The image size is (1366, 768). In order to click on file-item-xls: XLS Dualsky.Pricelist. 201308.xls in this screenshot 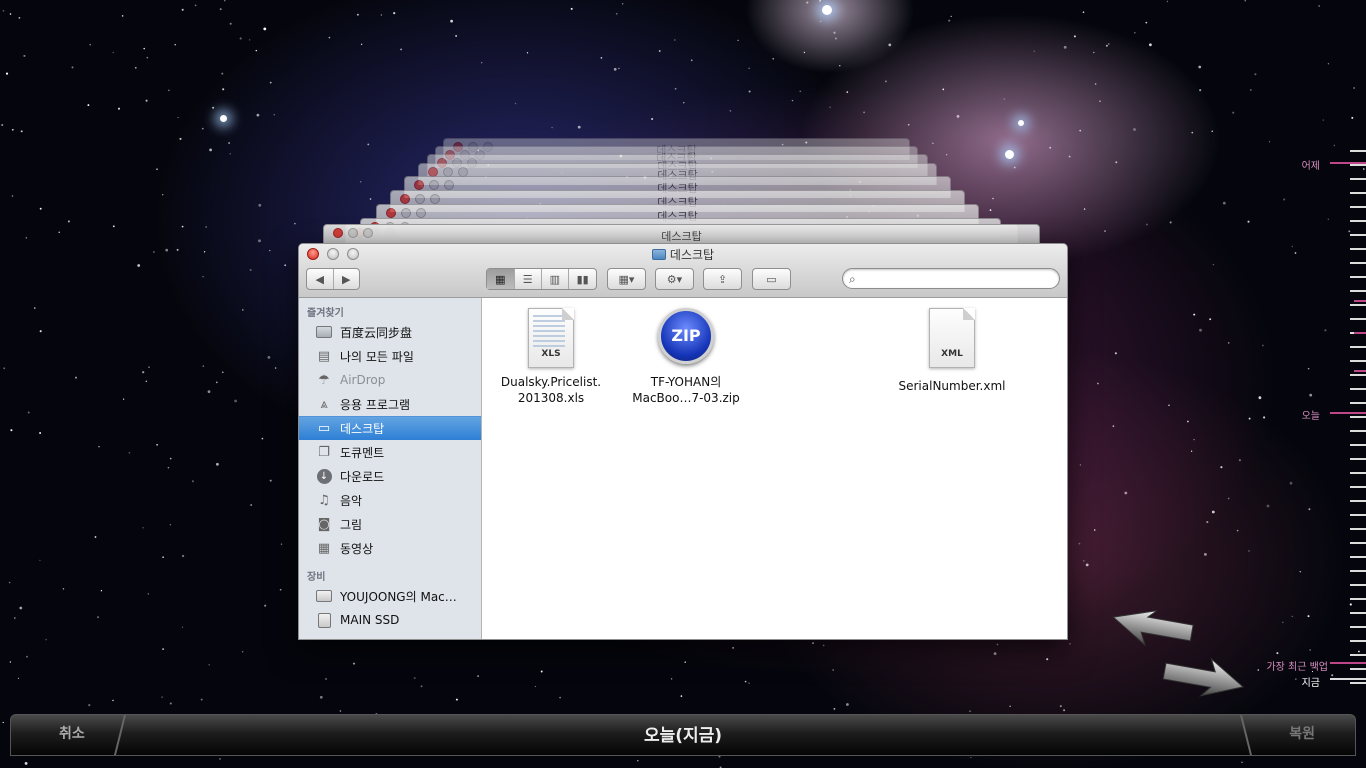, I will do `click(551, 357)`.